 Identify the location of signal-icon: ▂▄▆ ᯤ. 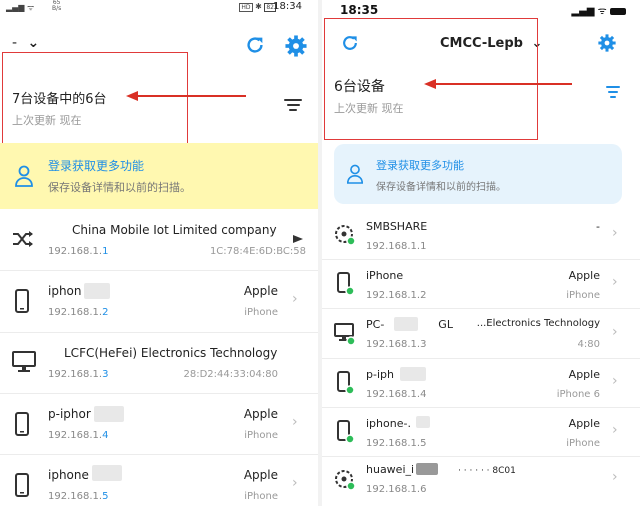
(20, 7).